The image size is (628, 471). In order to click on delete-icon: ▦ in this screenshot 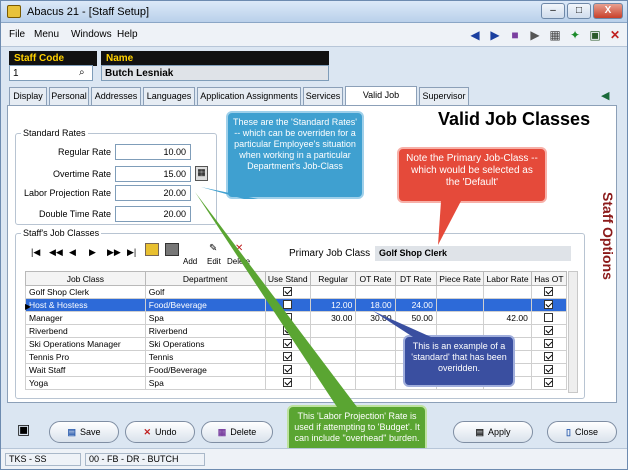, I will do `click(222, 432)`.